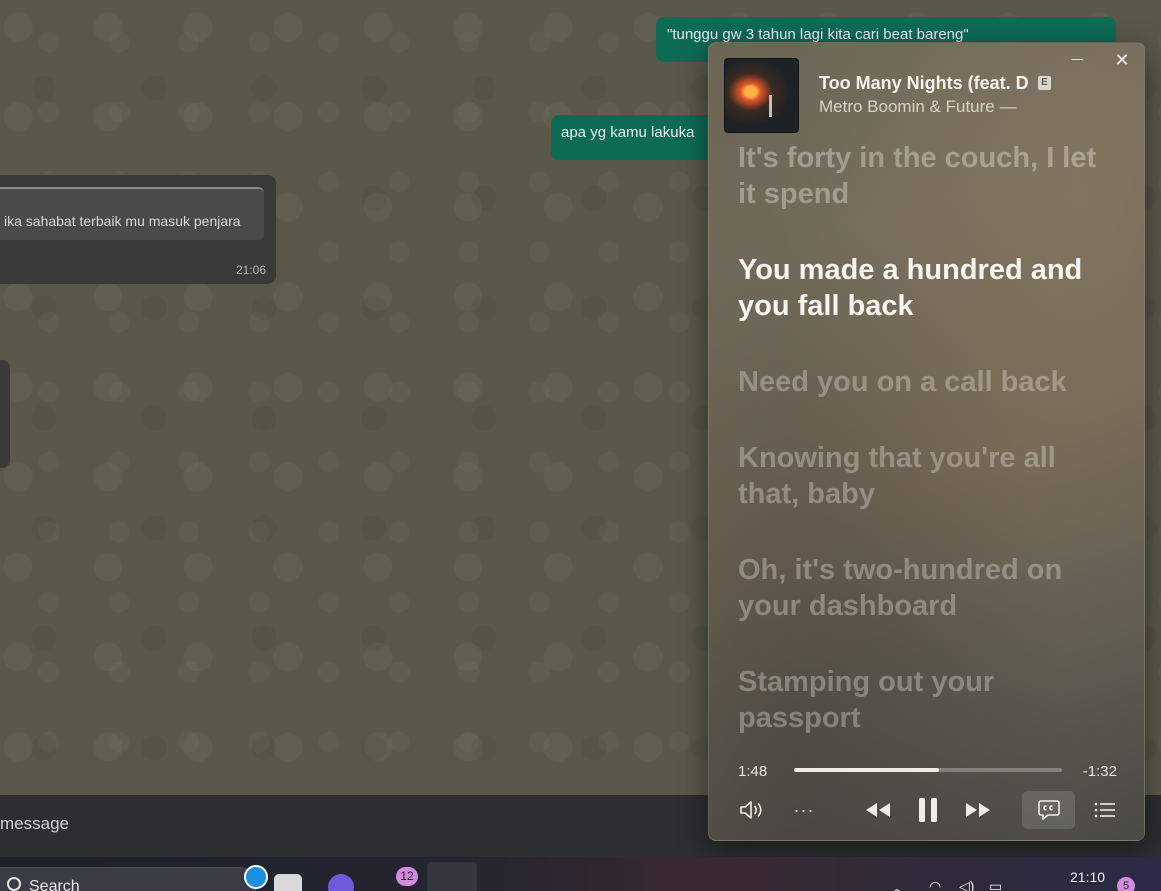 The width and height of the screenshot is (1161, 891). I want to click on progress-slider, so click(928, 770).